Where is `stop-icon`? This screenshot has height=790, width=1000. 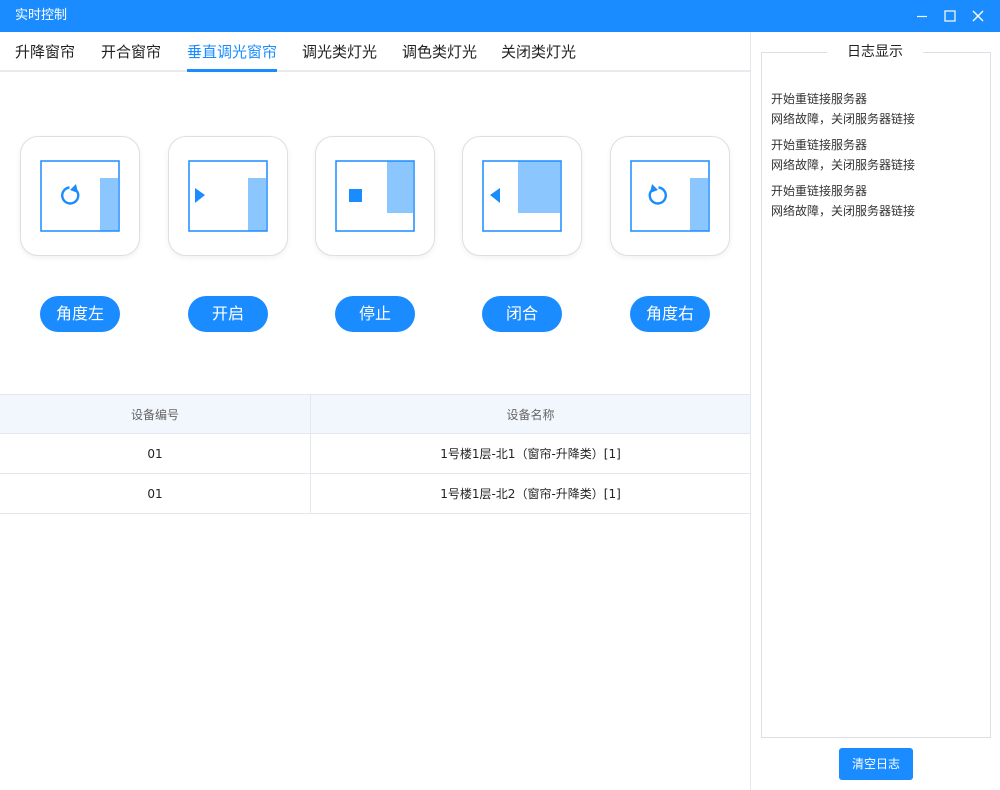 stop-icon is located at coordinates (375, 196).